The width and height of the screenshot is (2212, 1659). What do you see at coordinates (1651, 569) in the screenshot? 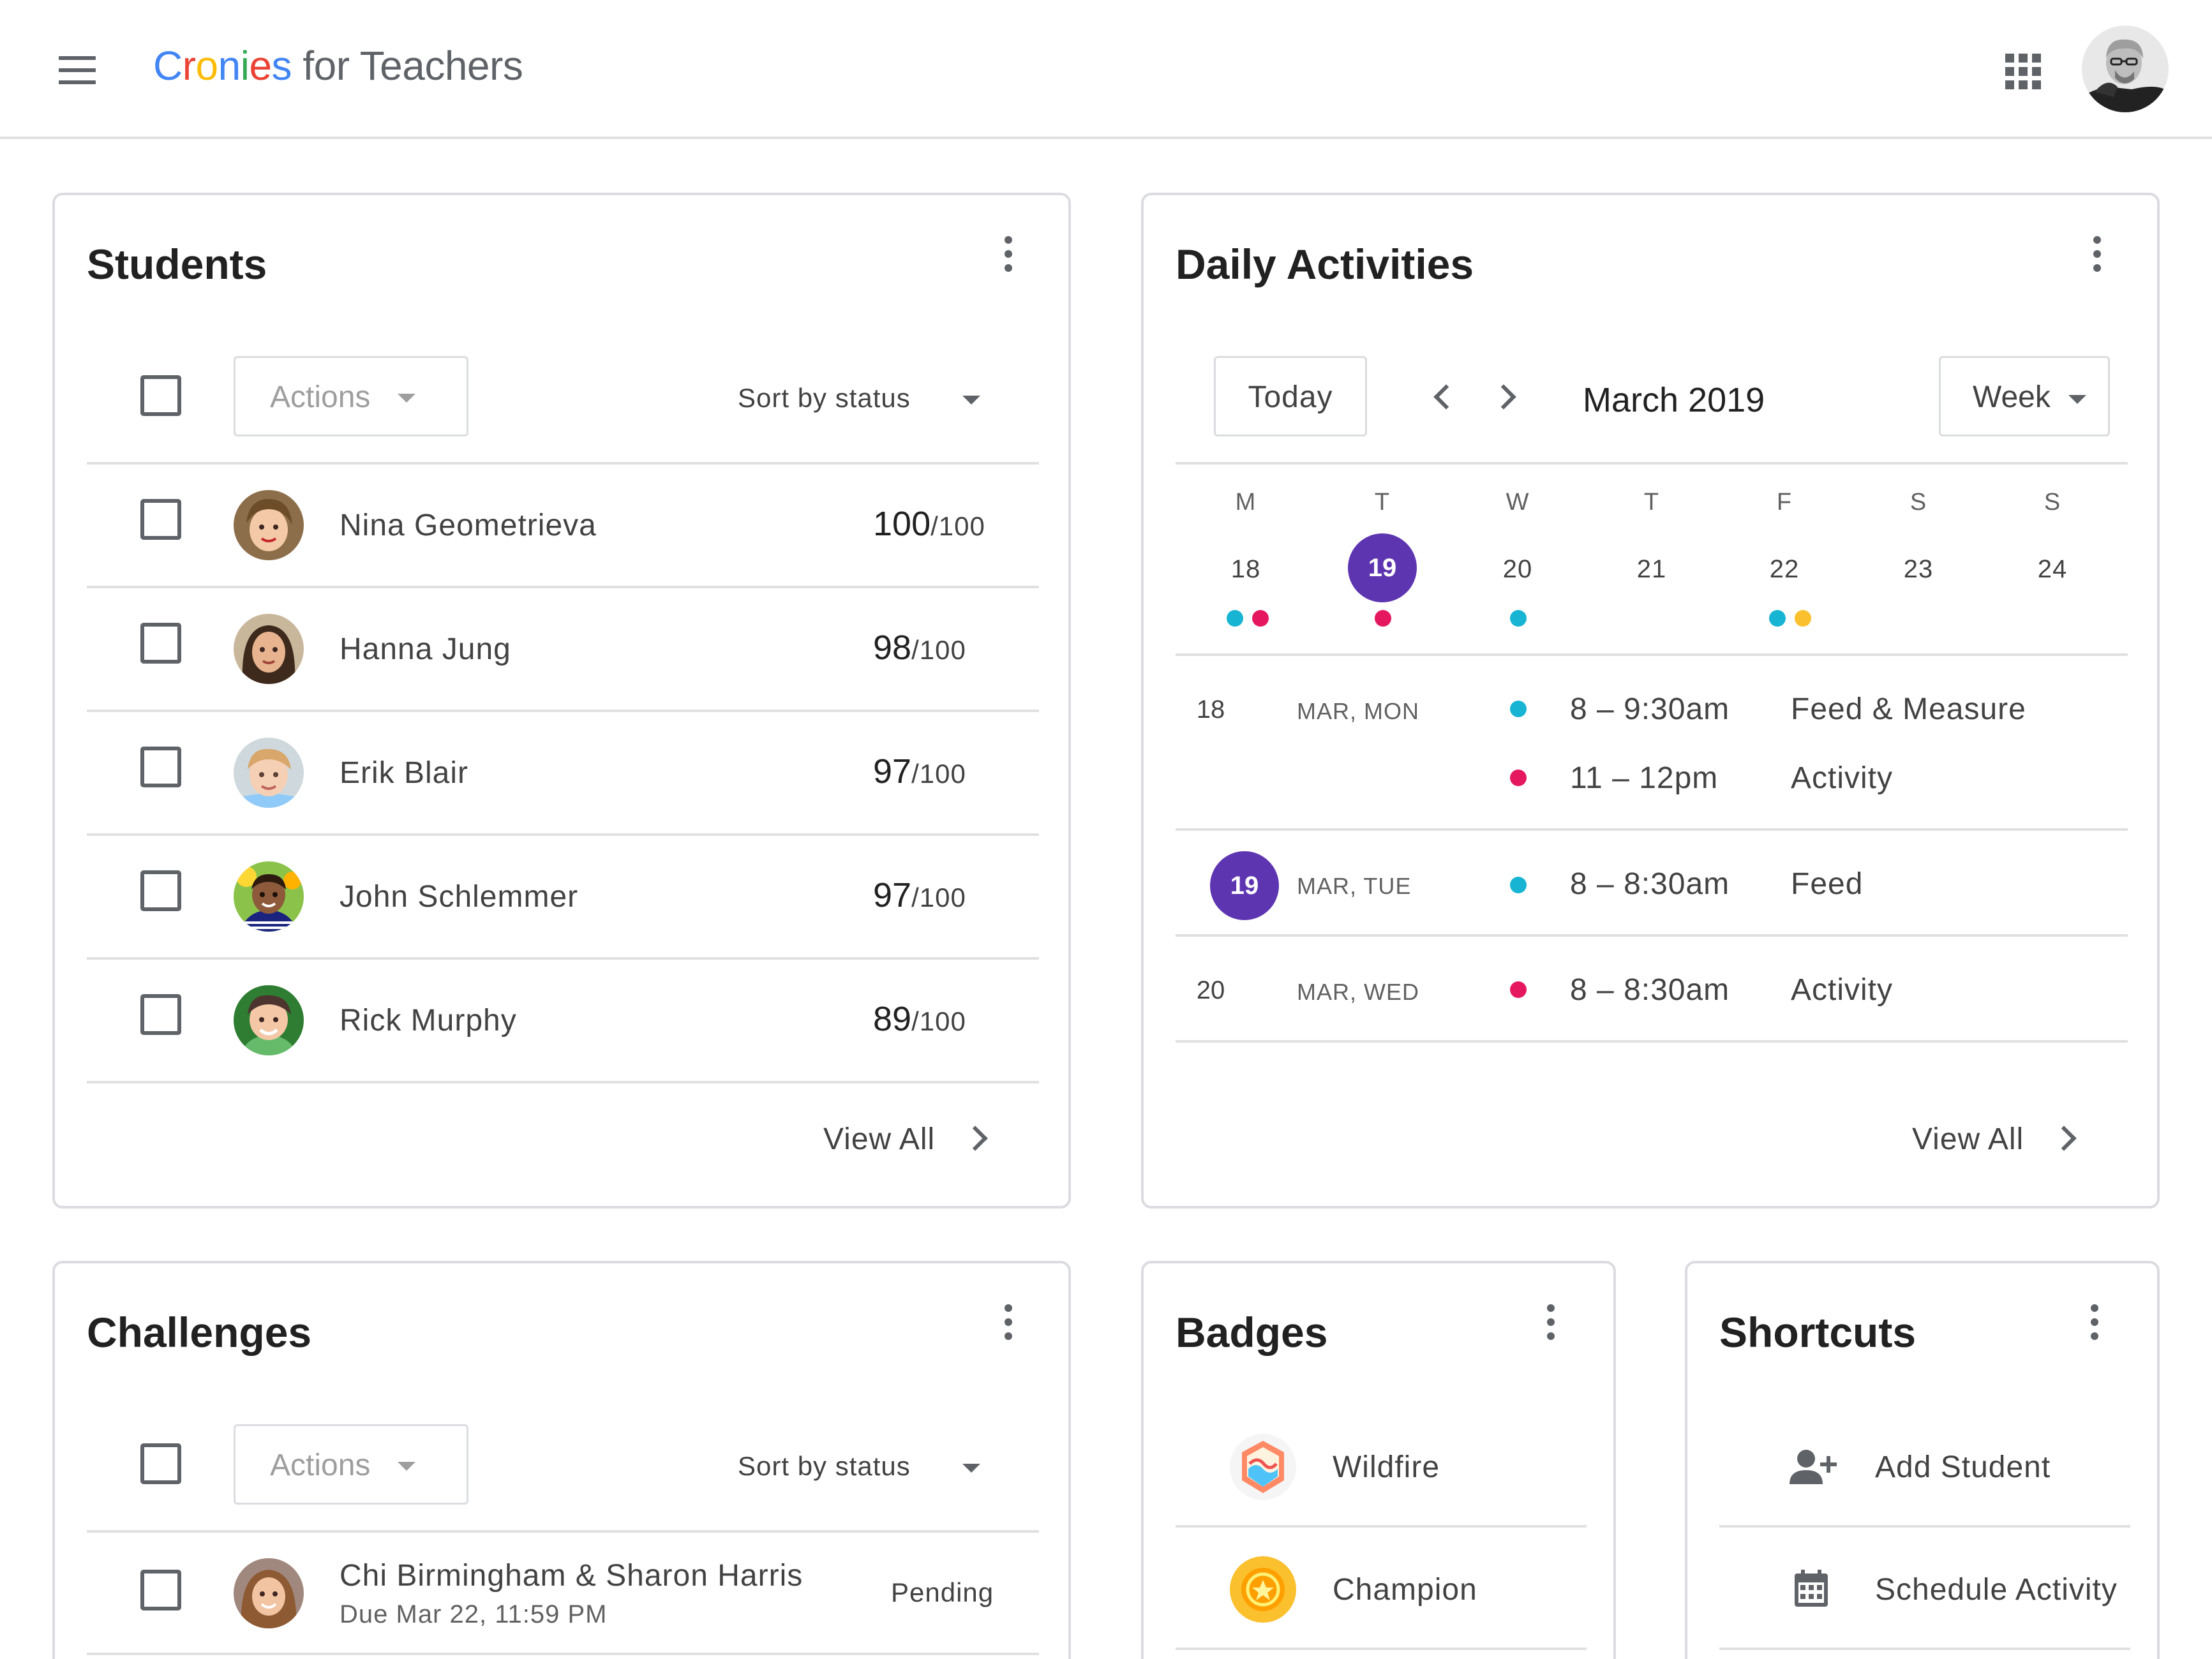
I see `calendar-day: 21` at bounding box center [1651, 569].